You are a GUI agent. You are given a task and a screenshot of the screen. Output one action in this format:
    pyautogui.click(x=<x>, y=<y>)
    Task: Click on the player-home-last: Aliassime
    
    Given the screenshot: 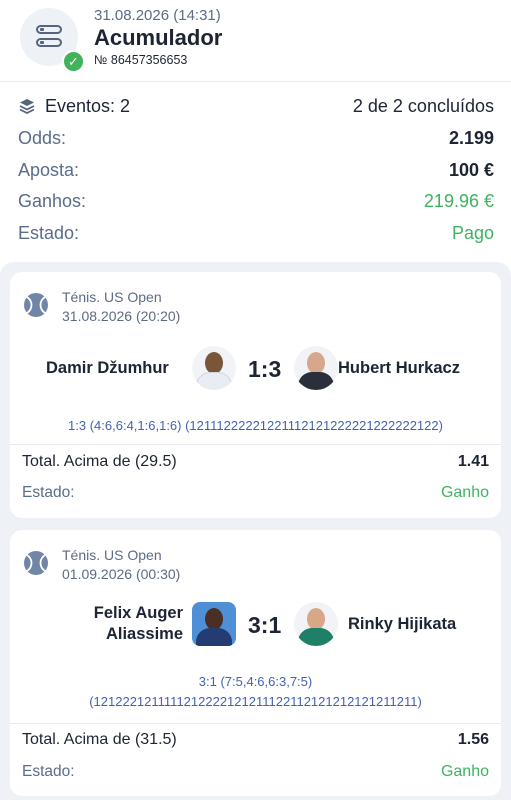 What is the action you would take?
    pyautogui.click(x=144, y=634)
    